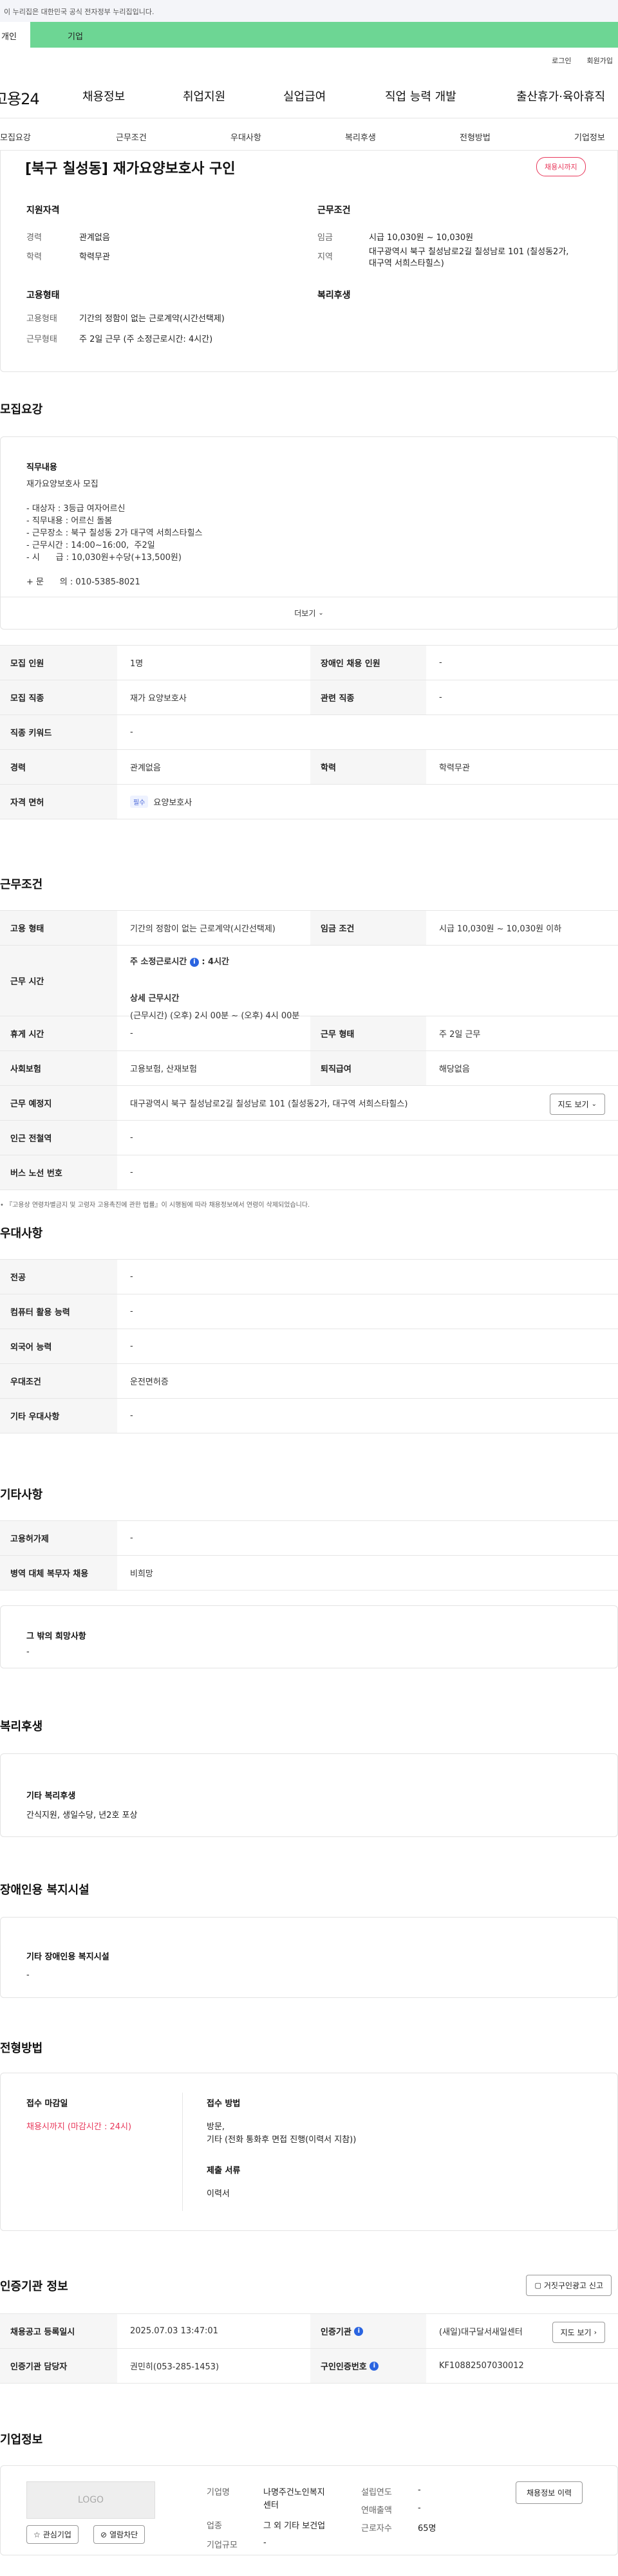 The image size is (618, 2576). I want to click on th-headcount: 모집 인원, so click(58, 663).